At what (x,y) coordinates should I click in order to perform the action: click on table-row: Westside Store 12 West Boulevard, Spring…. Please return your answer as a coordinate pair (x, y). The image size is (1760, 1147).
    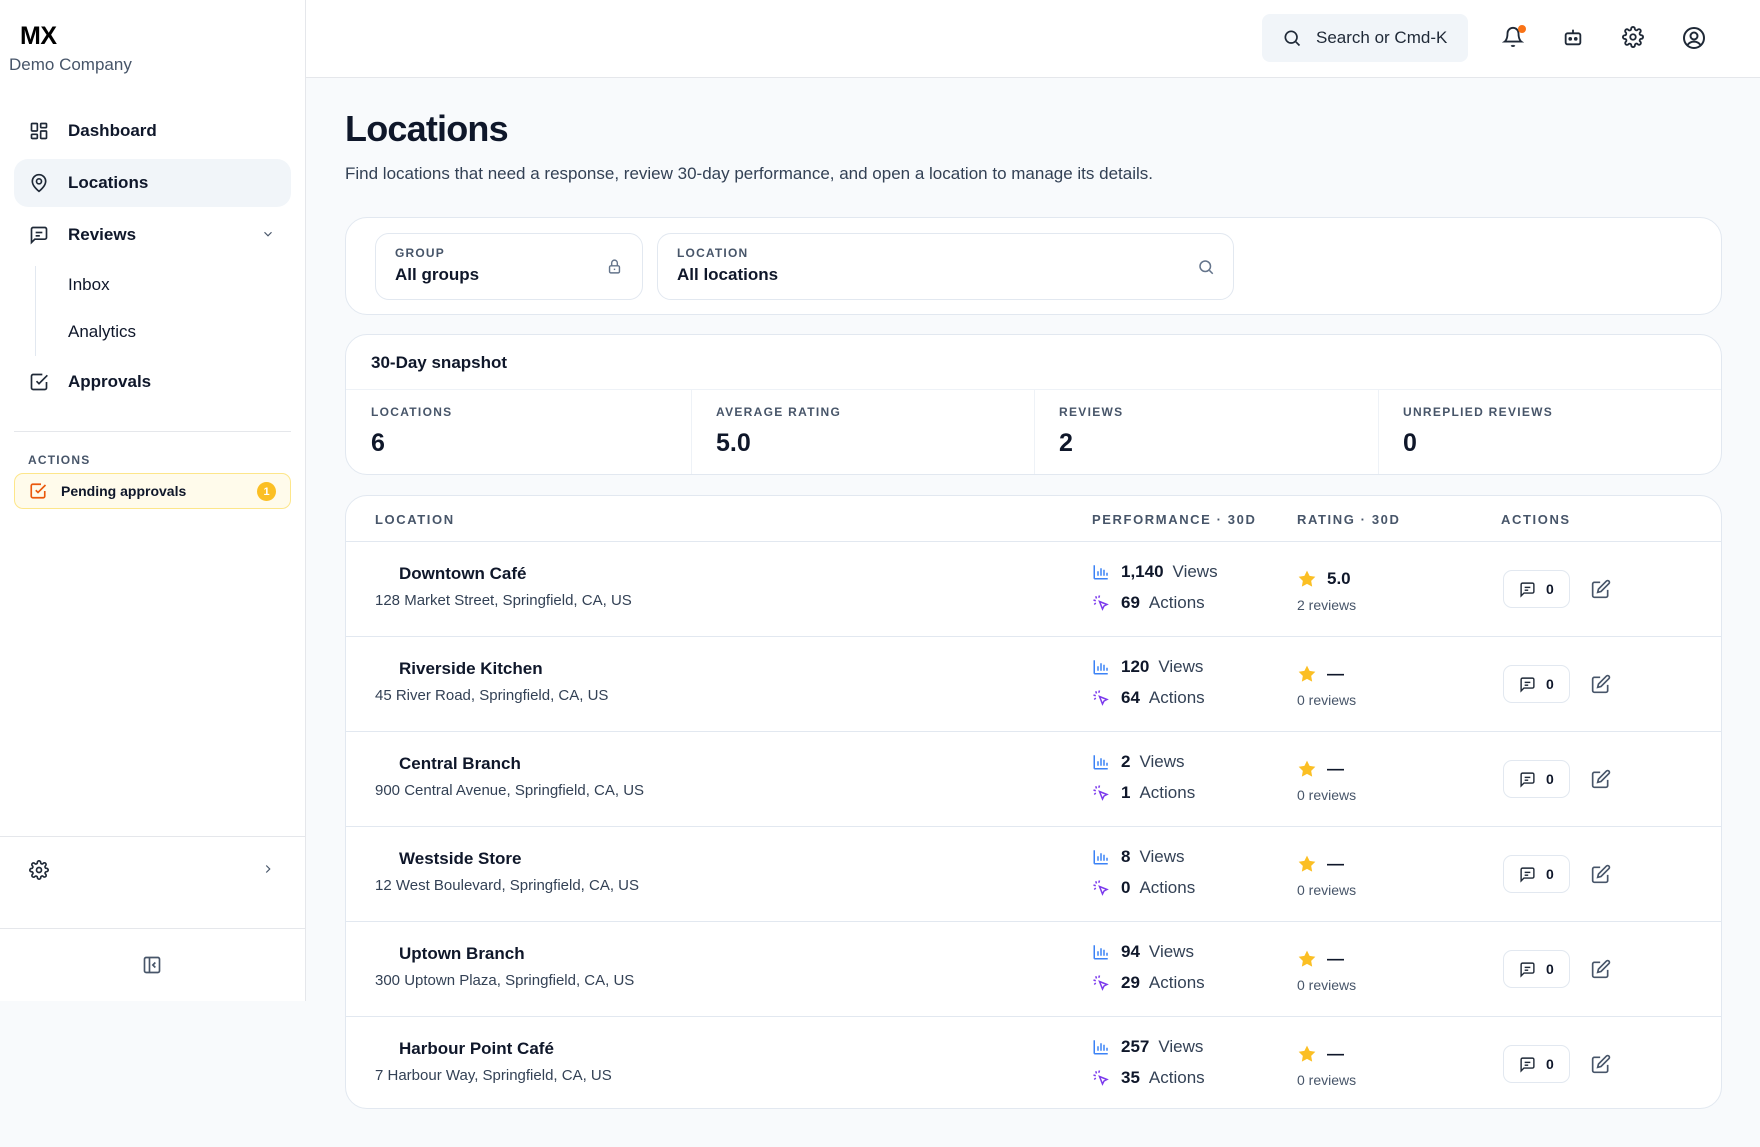
    Looking at the image, I should click on (1033, 874).